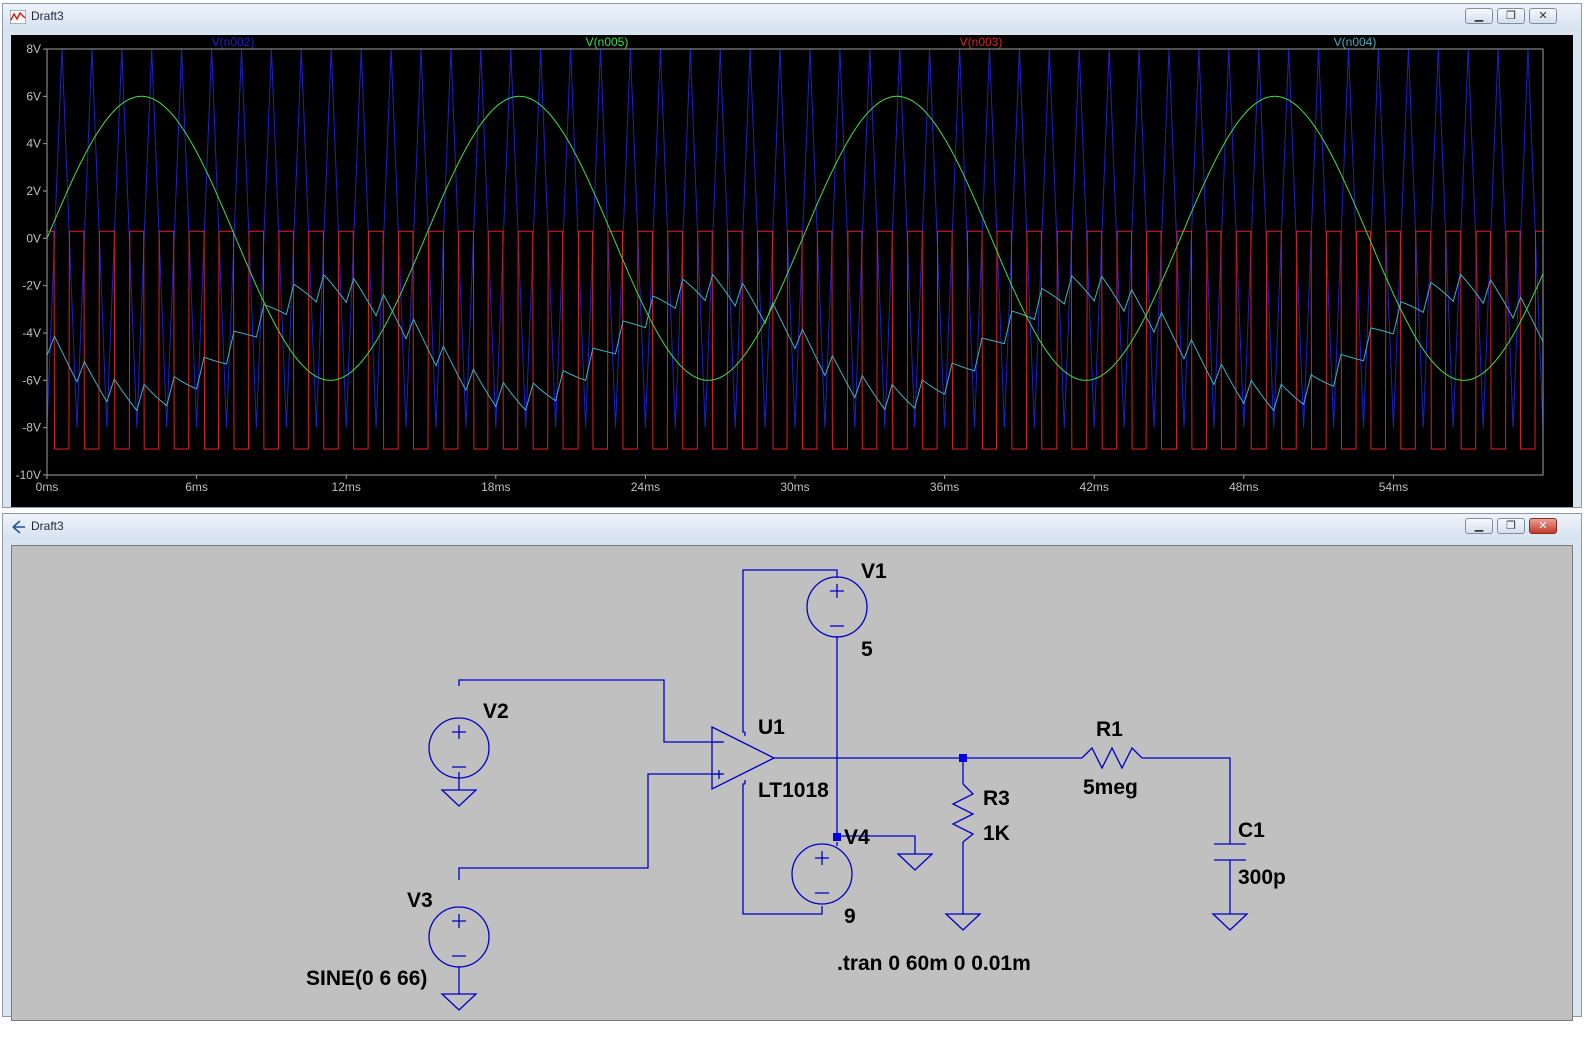  I want to click on schematic-titlebar: Draft3 ▁ ❐ ✕, so click(792, 527).